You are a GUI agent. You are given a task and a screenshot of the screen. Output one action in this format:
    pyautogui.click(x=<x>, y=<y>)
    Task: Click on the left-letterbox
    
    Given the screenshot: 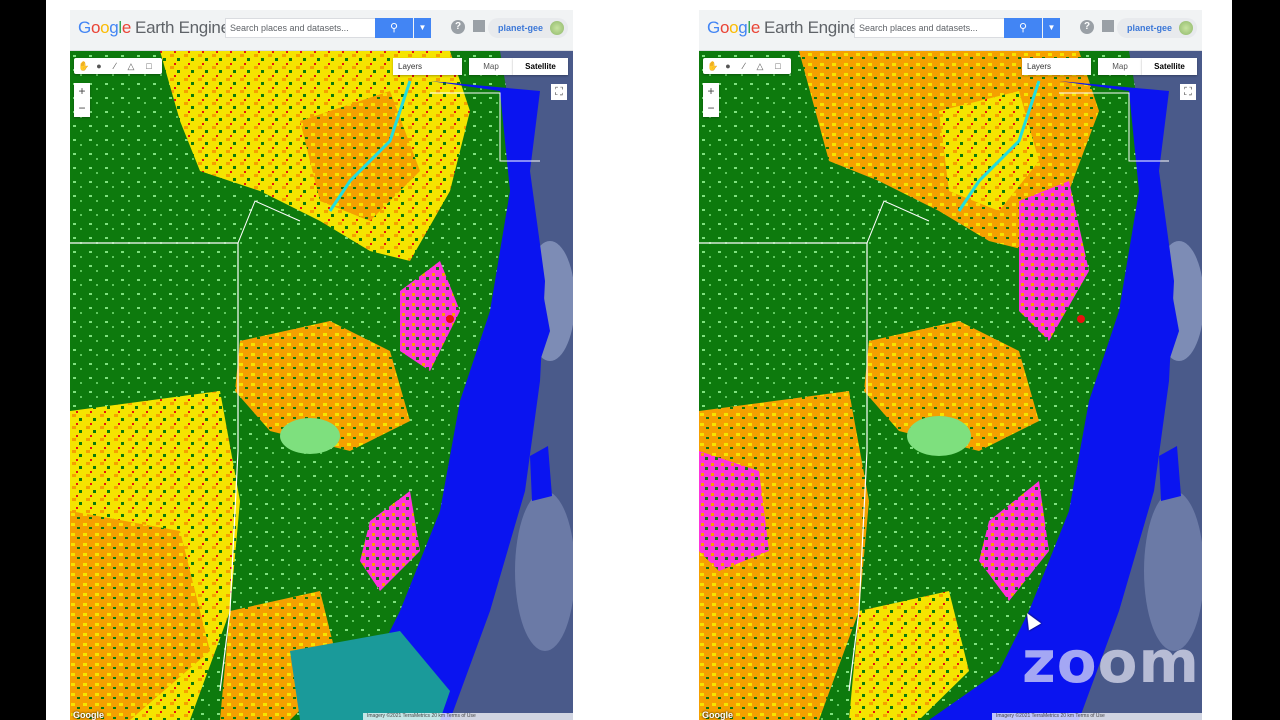 What is the action you would take?
    pyautogui.click(x=23, y=360)
    